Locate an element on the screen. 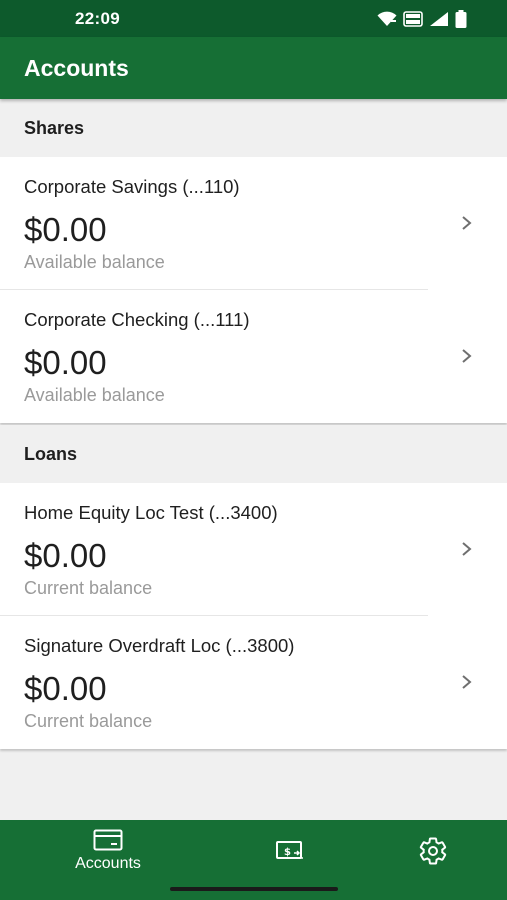 Image resolution: width=507 pixels, height=900 pixels. account-name: Signature Overdraft Loc (...3800) is located at coordinates (159, 645).